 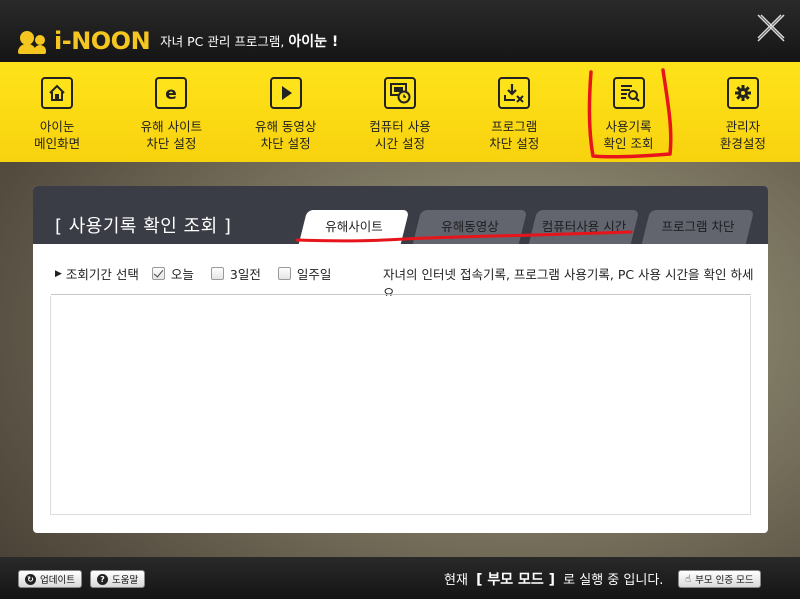 I want to click on svg-text: e, so click(x=172, y=93).